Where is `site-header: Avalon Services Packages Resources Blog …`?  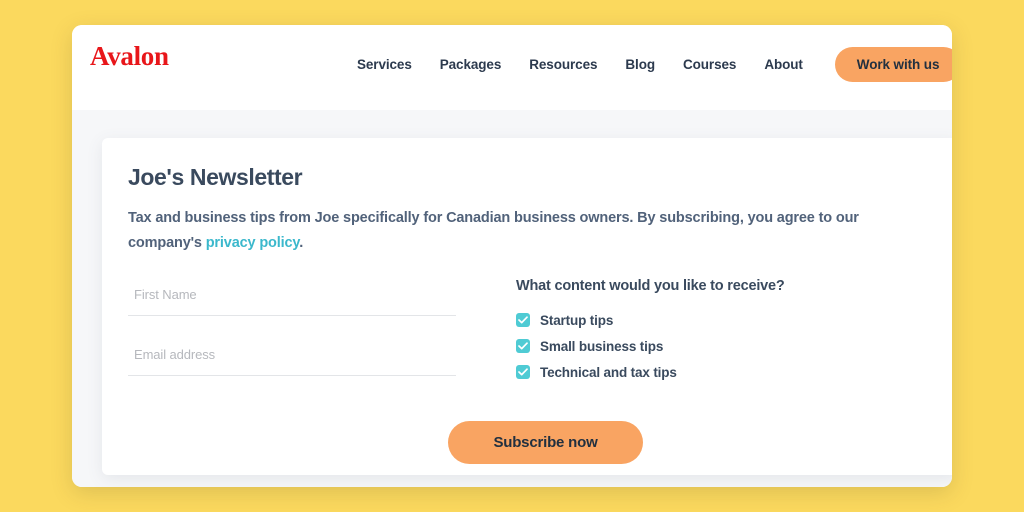
site-header: Avalon Services Packages Resources Blog … is located at coordinates (512, 67).